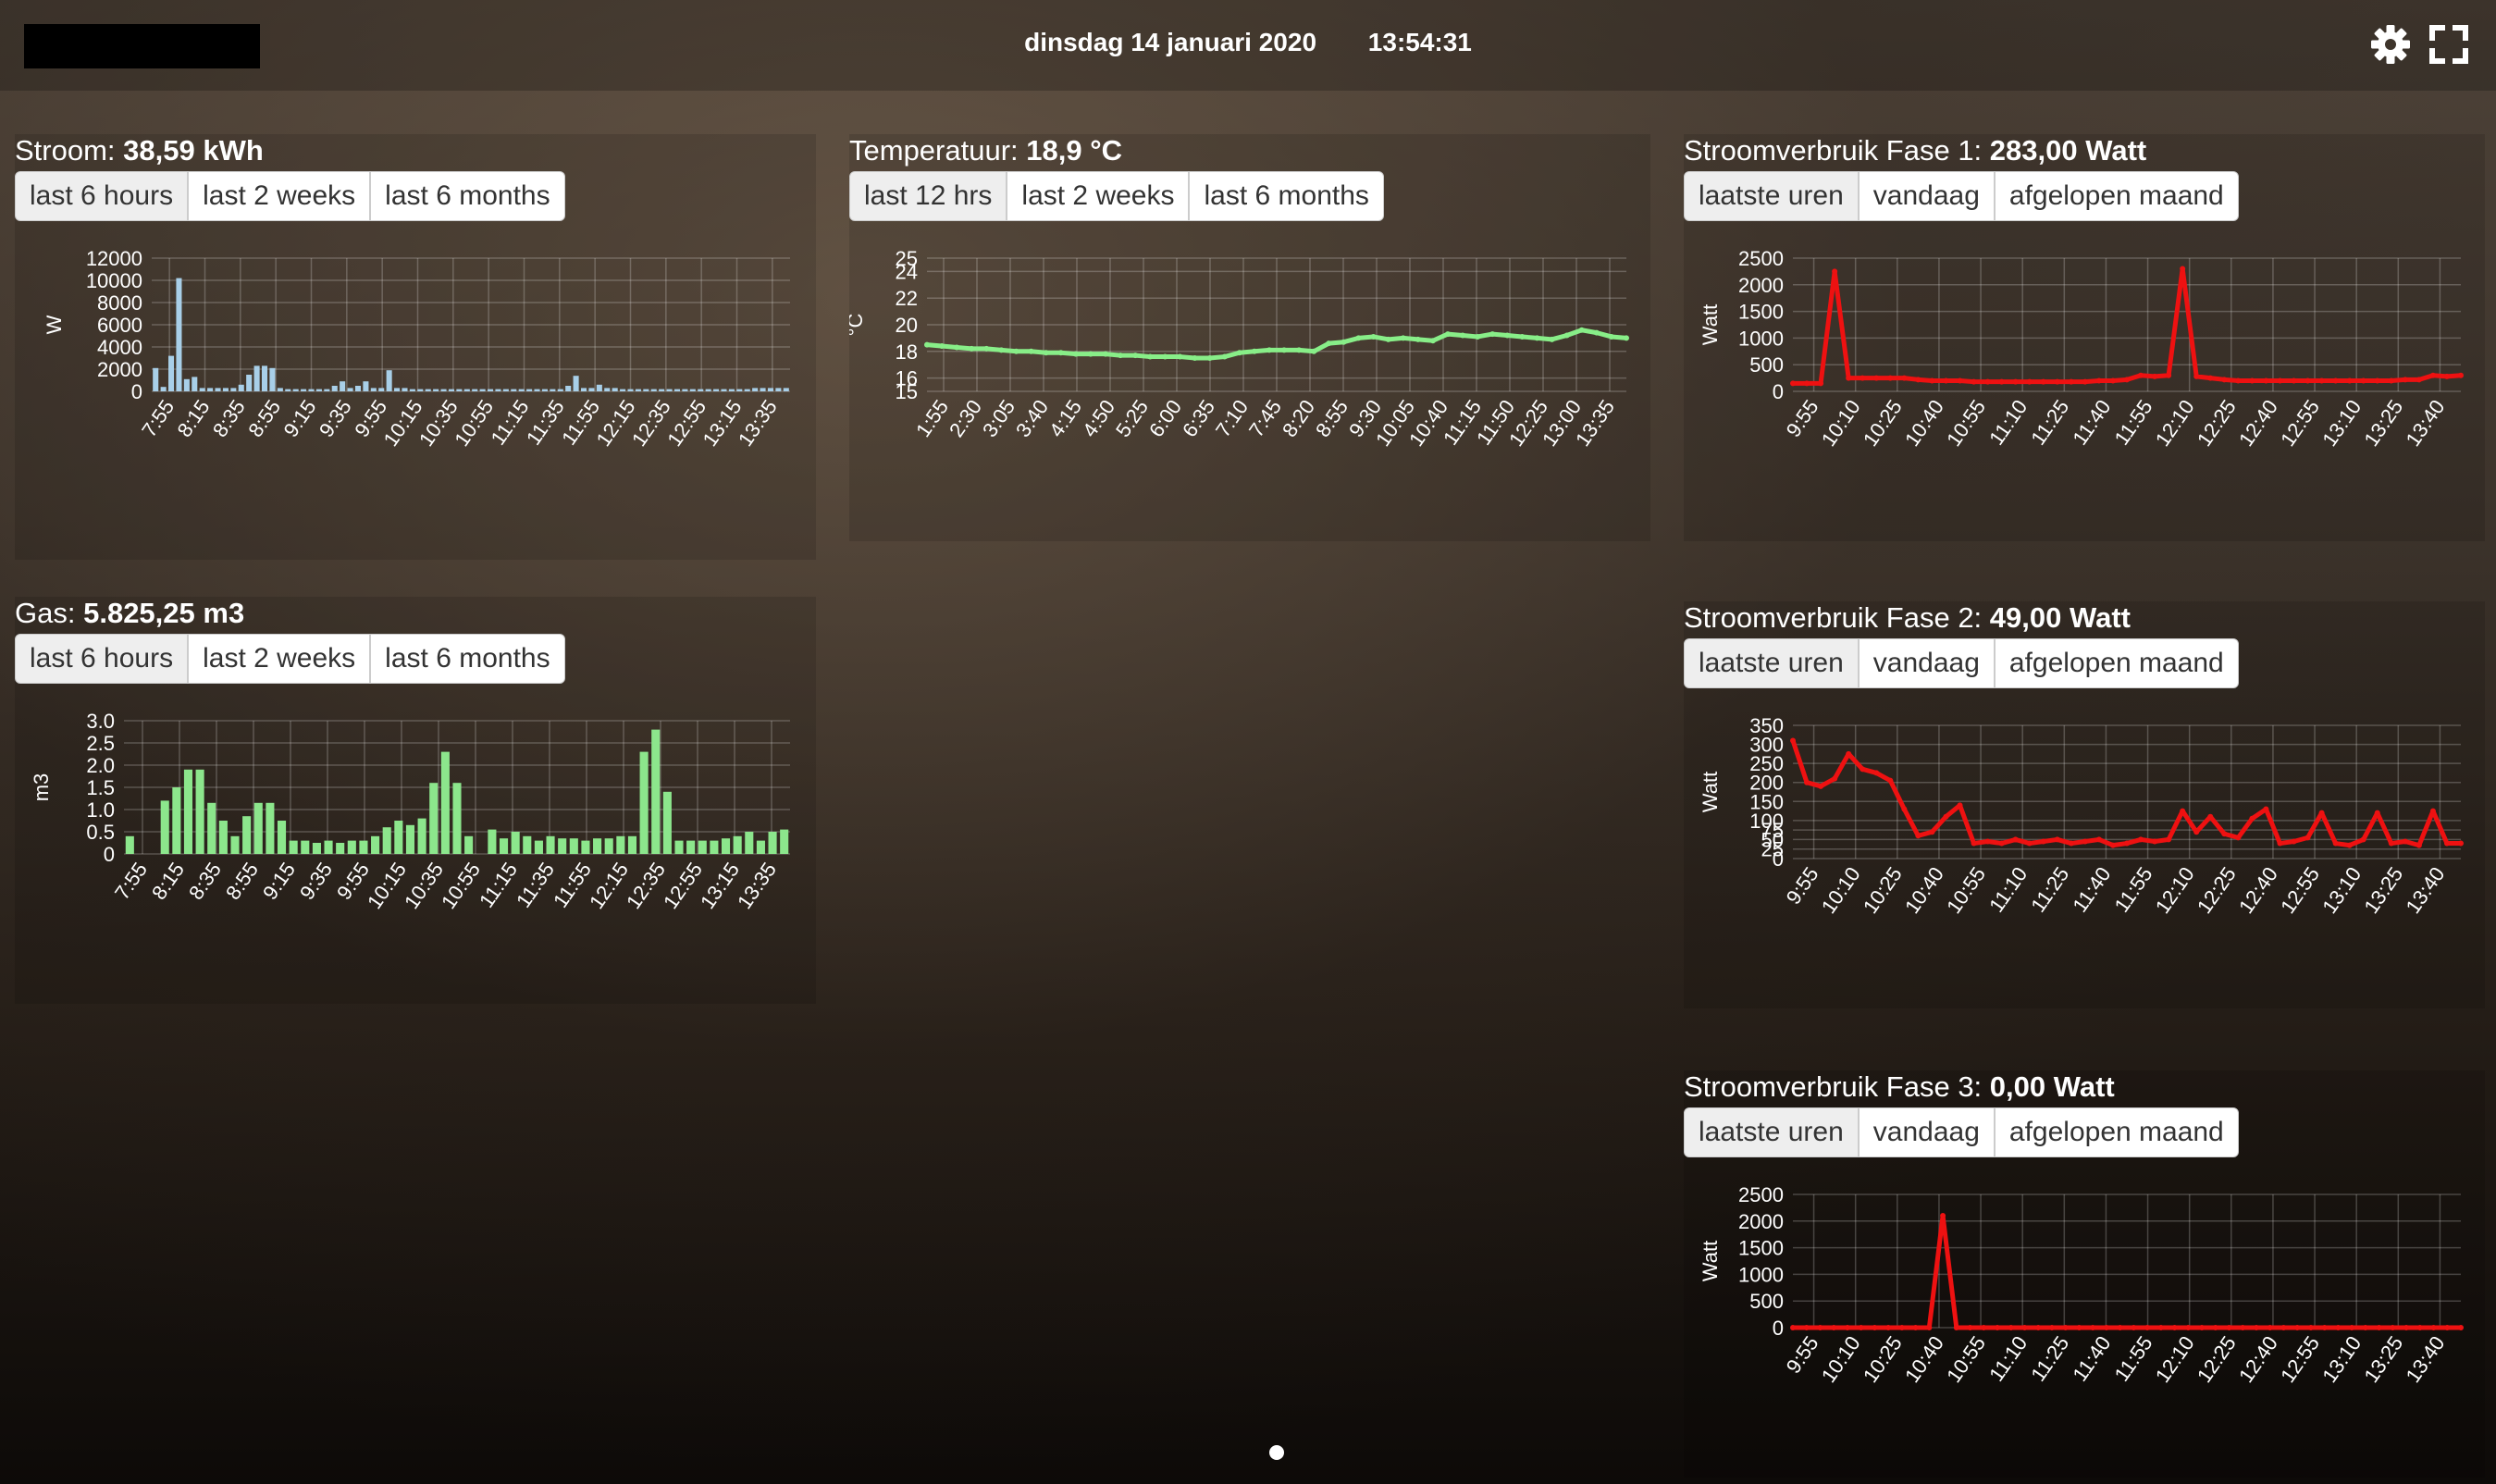 This screenshot has width=2496, height=1484. Describe the element at coordinates (928, 196) in the screenshot. I see `range-button-last-12-hrs: last 12 hrs` at that location.